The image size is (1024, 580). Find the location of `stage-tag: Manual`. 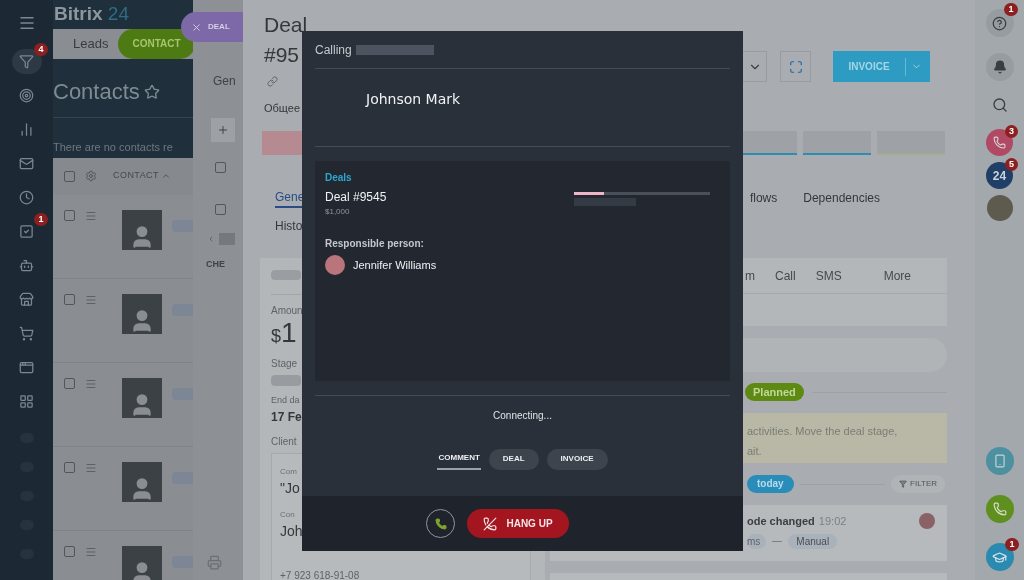

stage-tag: Manual is located at coordinates (813, 541).